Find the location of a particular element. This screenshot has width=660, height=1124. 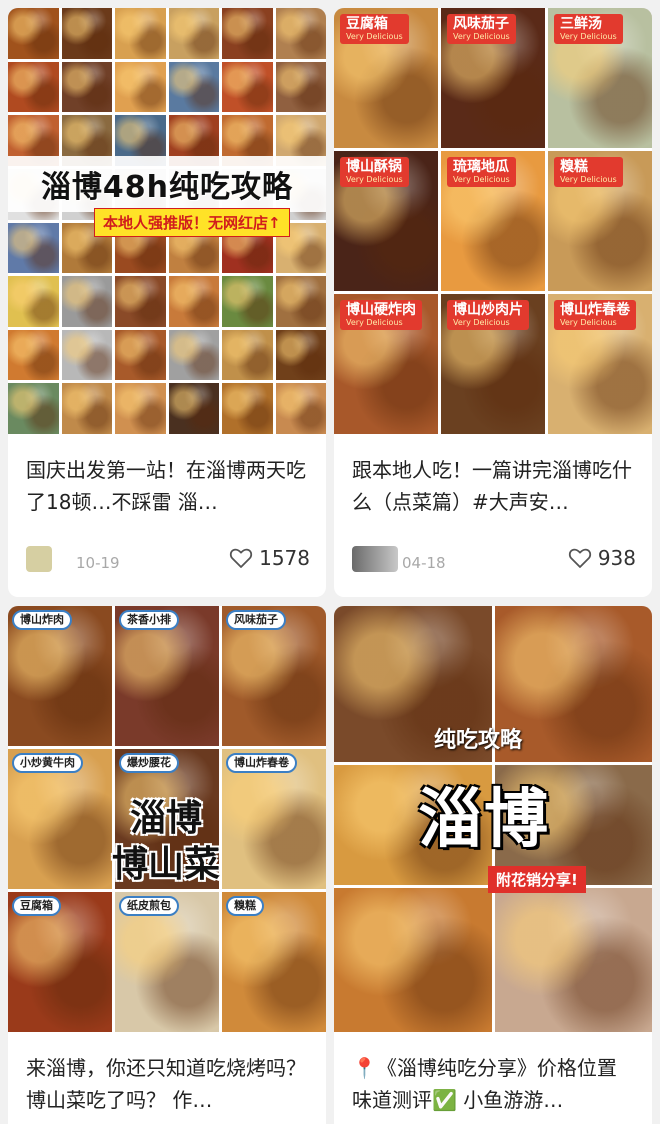

dish-label: 糗糕 Very Delicious is located at coordinates (588, 172).